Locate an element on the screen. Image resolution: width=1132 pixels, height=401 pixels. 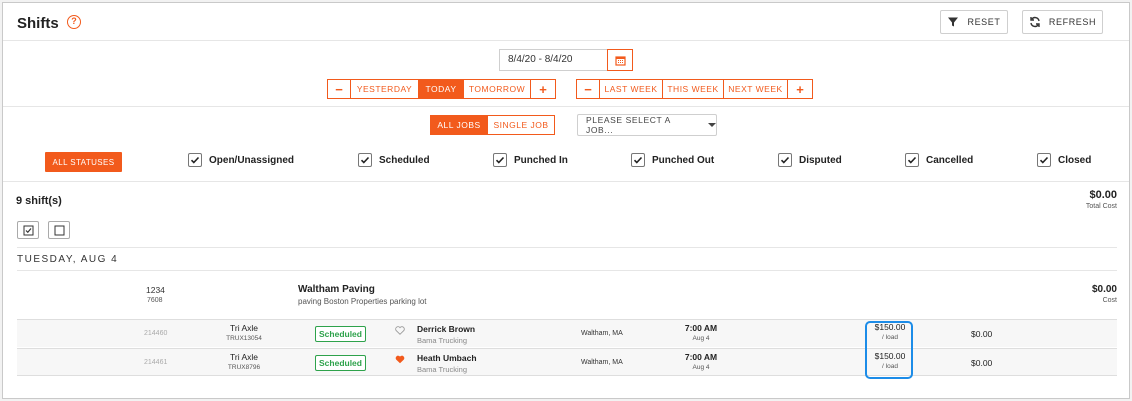
all-statuses-button: ALL STATUSES is located at coordinates (83, 162).